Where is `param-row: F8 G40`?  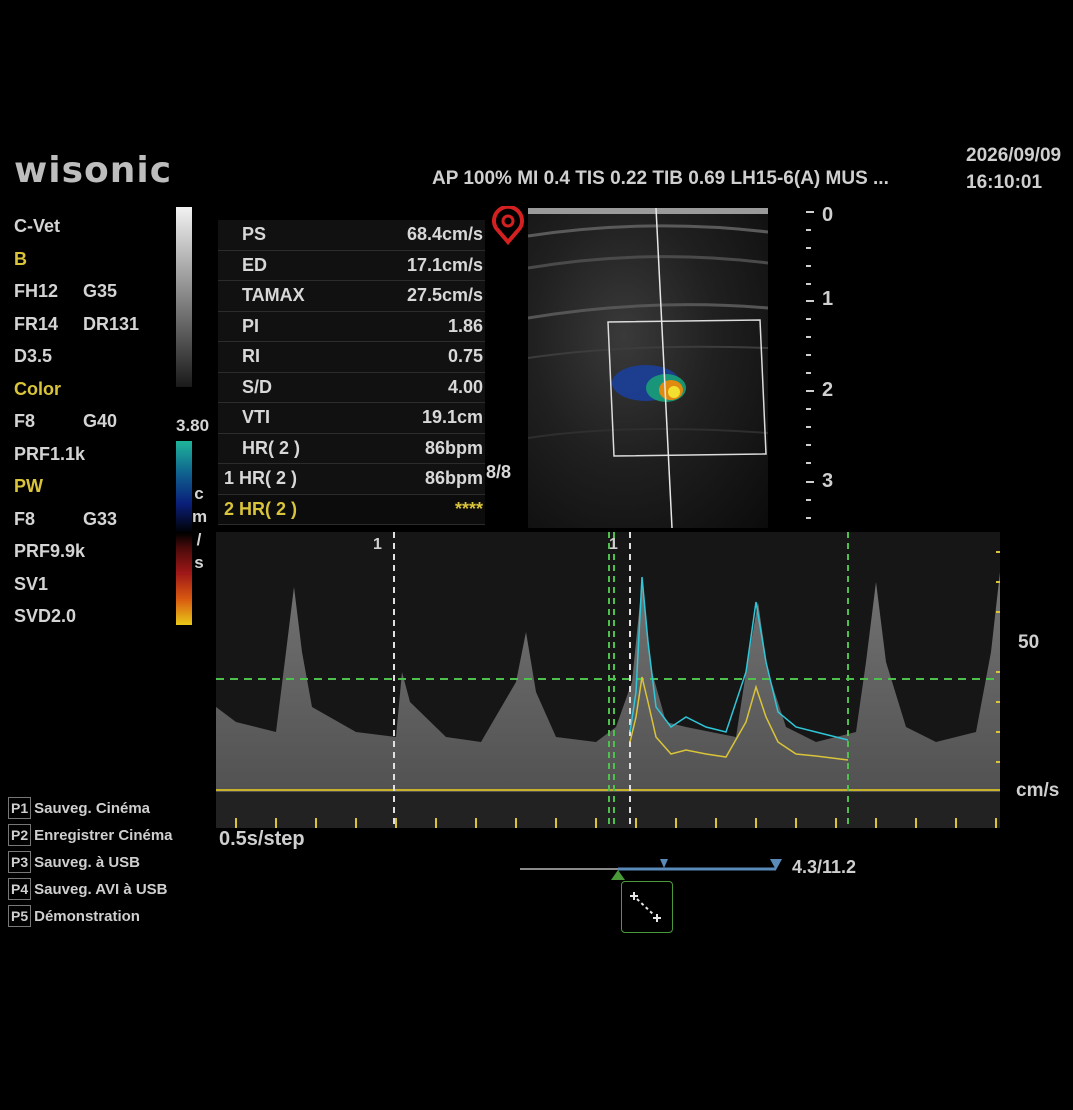
param-row: F8 G40 is located at coordinates (83, 421).